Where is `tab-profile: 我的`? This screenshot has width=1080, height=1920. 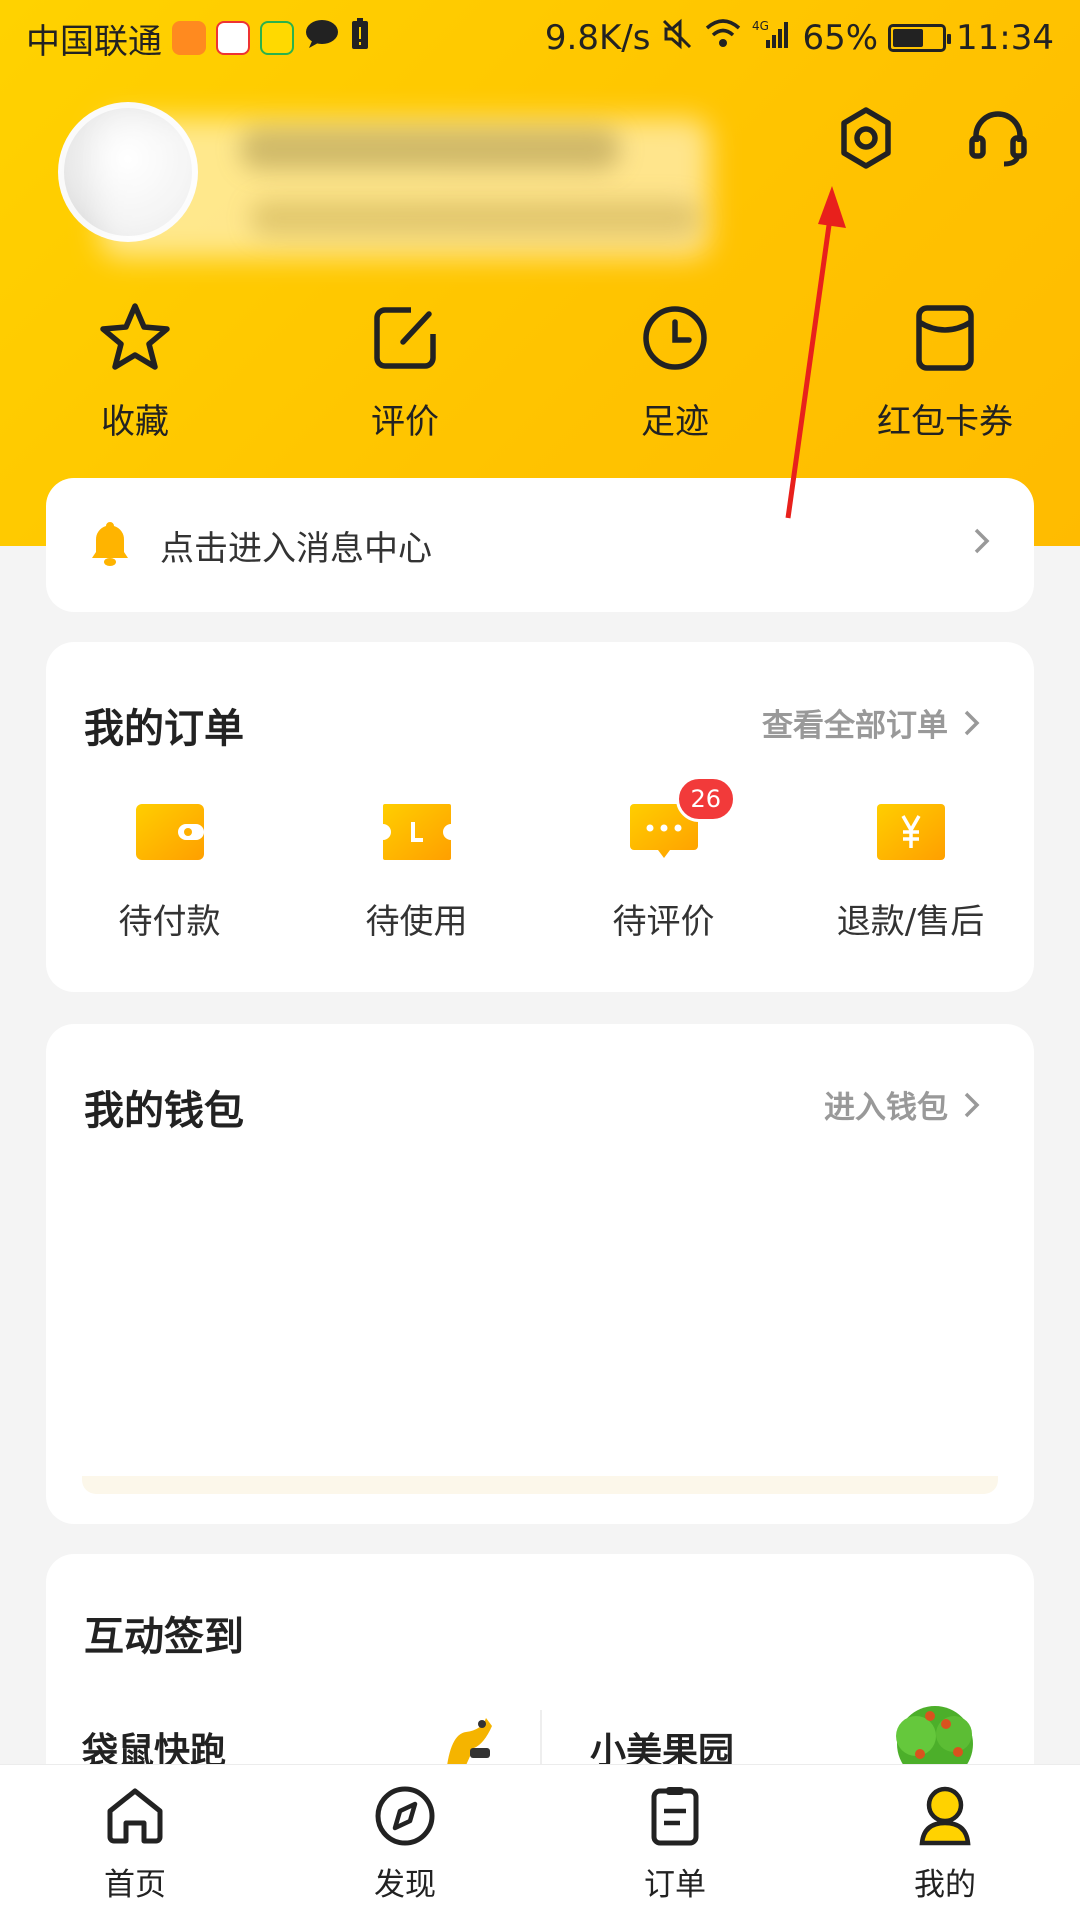 tab-profile: 我的 is located at coordinates (945, 1842).